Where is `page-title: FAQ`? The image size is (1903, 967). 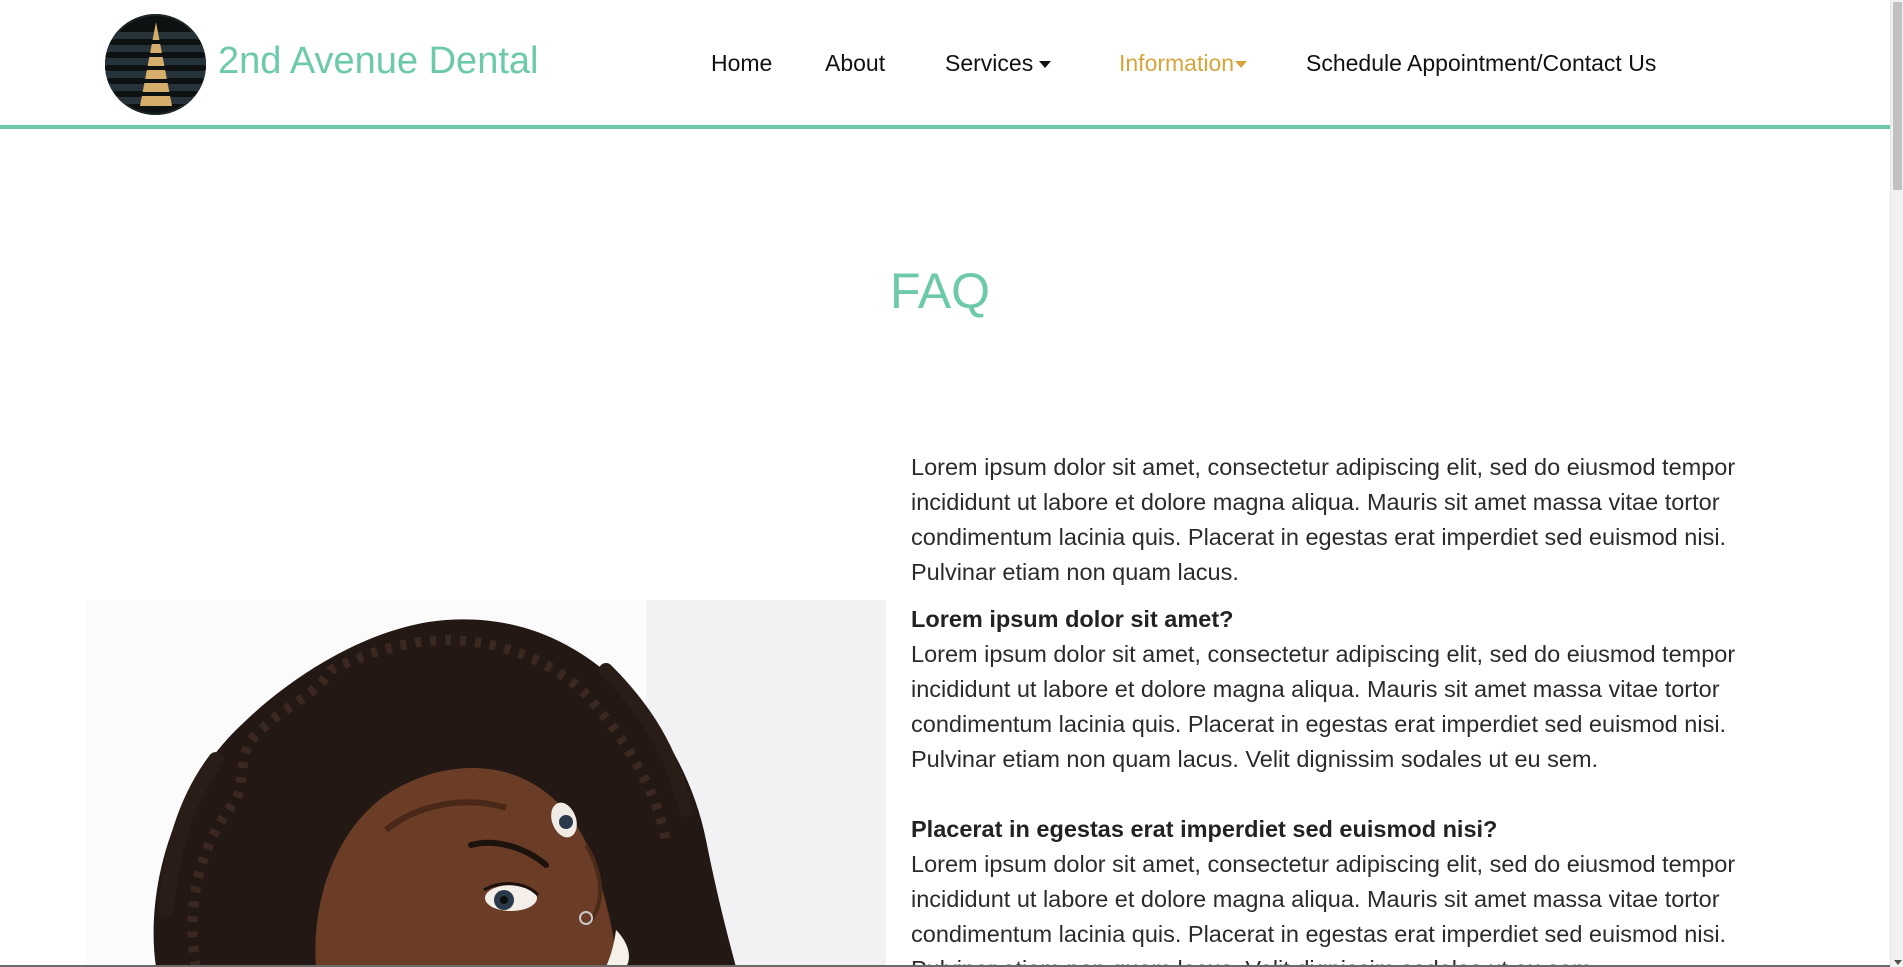
page-title: FAQ is located at coordinates (940, 291).